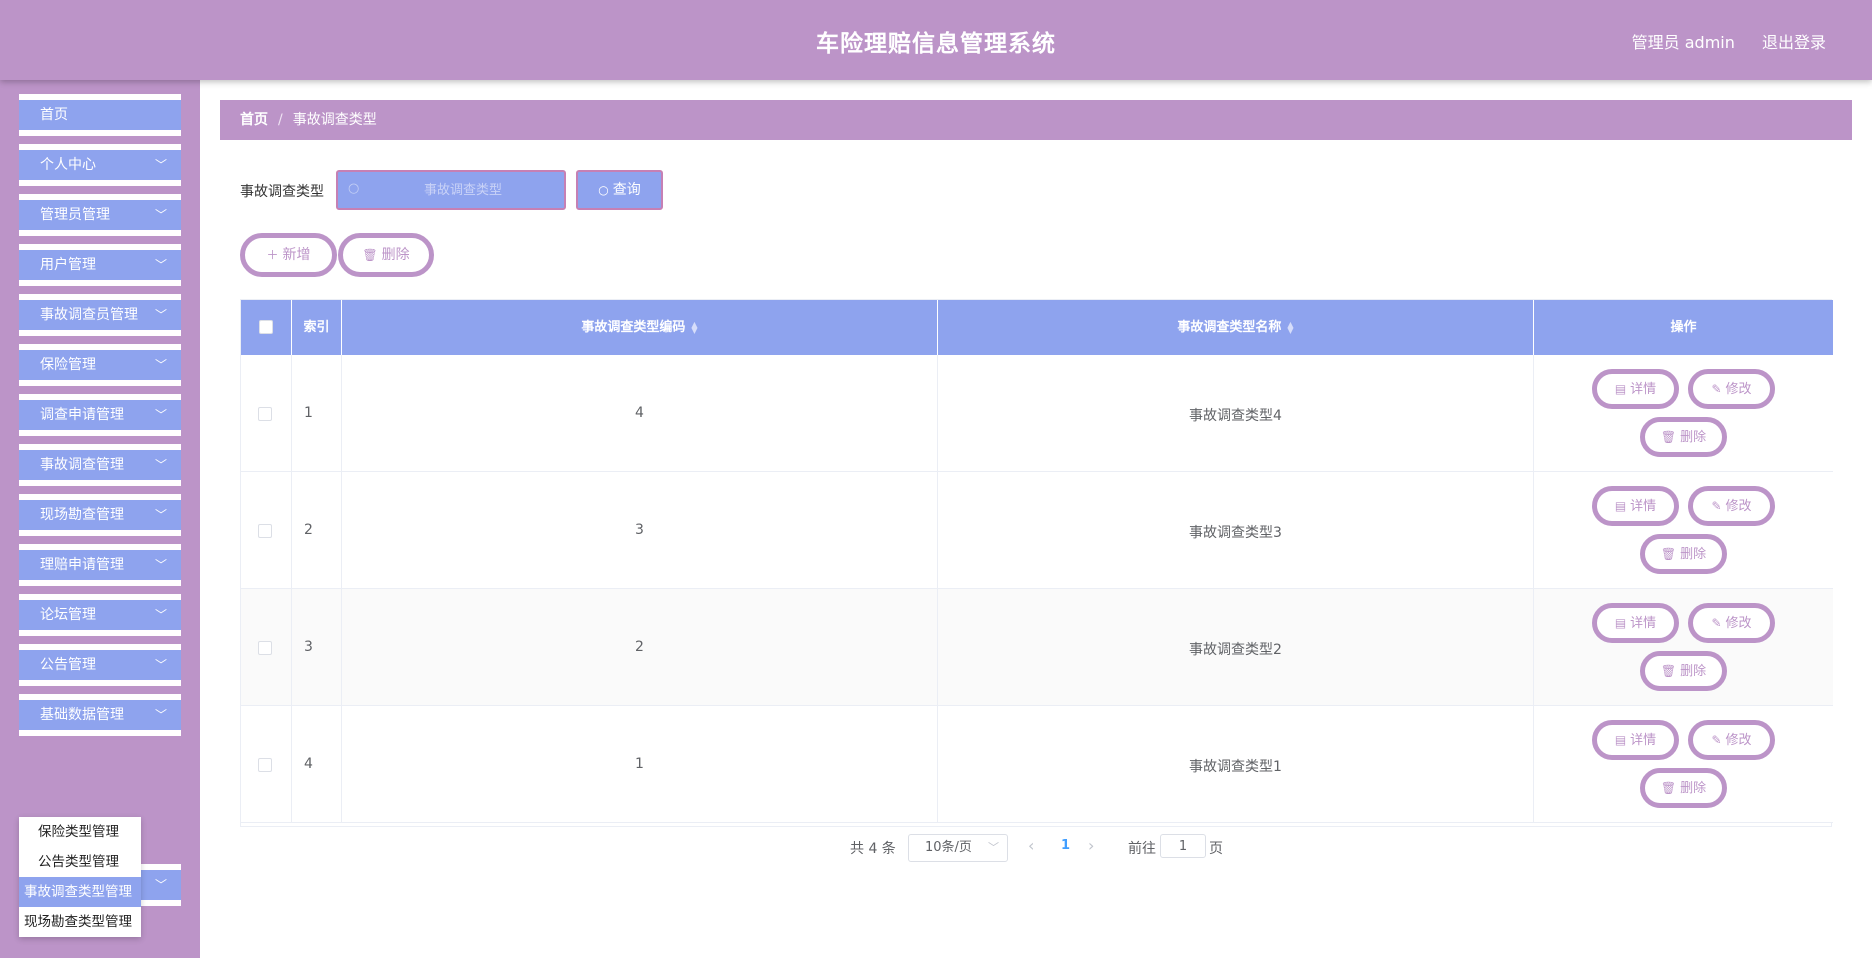  I want to click on query-button-label: 查询, so click(626, 190).